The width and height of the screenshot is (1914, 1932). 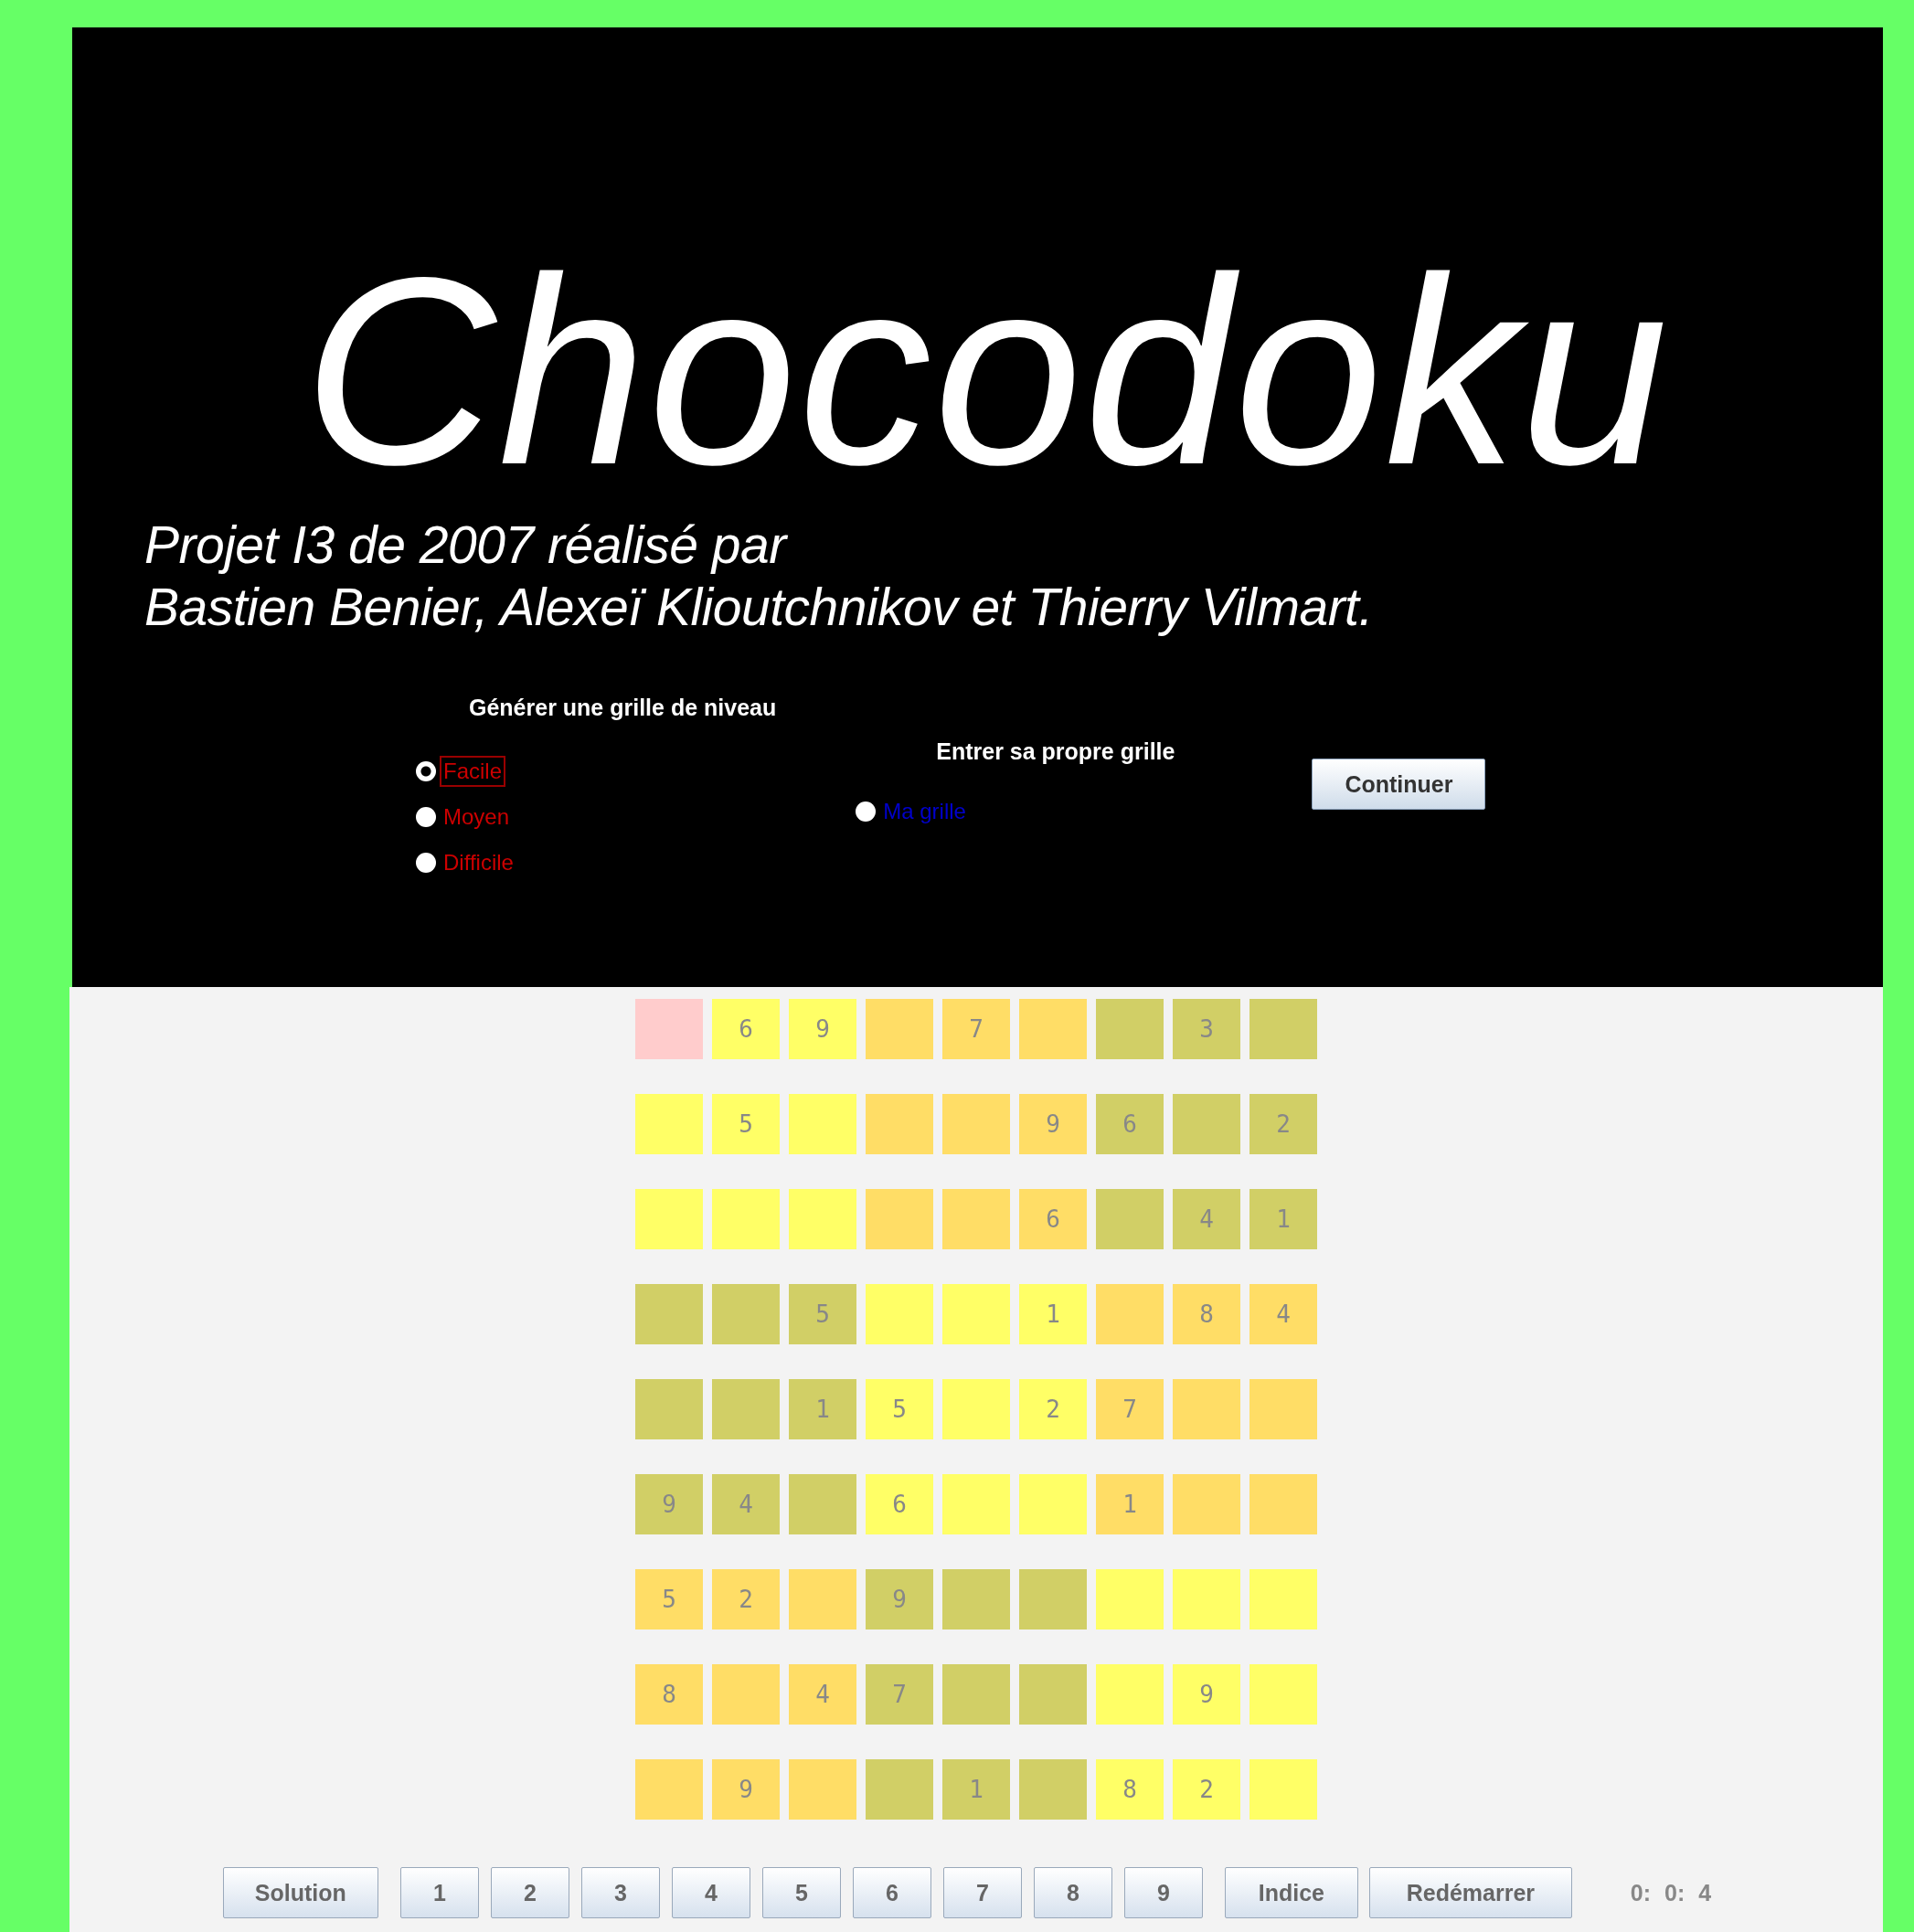 What do you see at coordinates (529, 1892) in the screenshot?
I see `digit-button: 2` at bounding box center [529, 1892].